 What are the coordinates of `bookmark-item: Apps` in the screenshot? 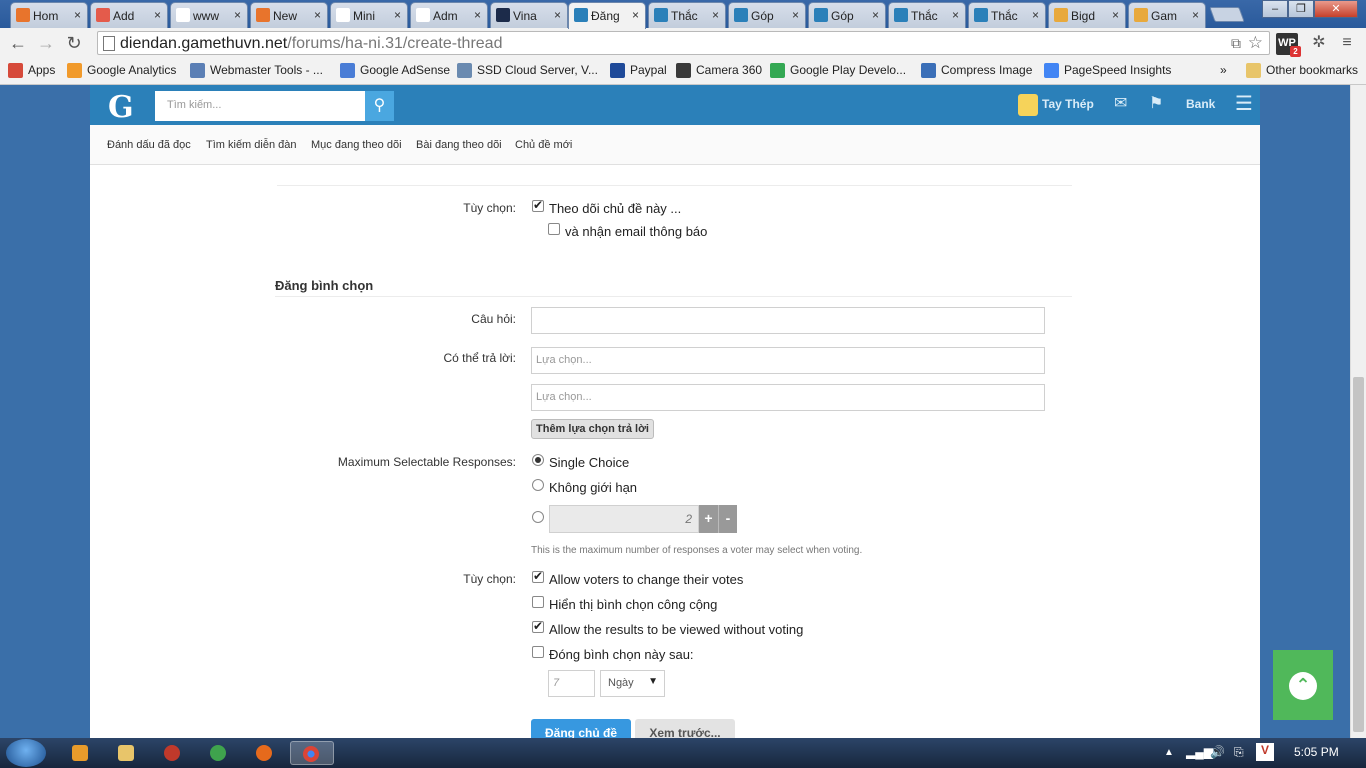 It's located at (31, 70).